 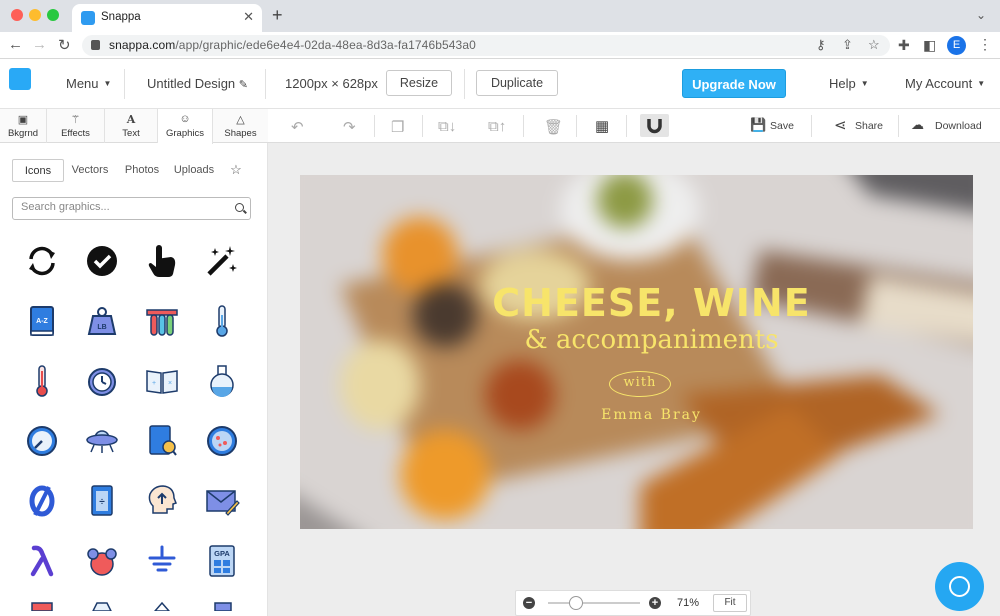 I want to click on lock-icon, so click(x=95, y=45).